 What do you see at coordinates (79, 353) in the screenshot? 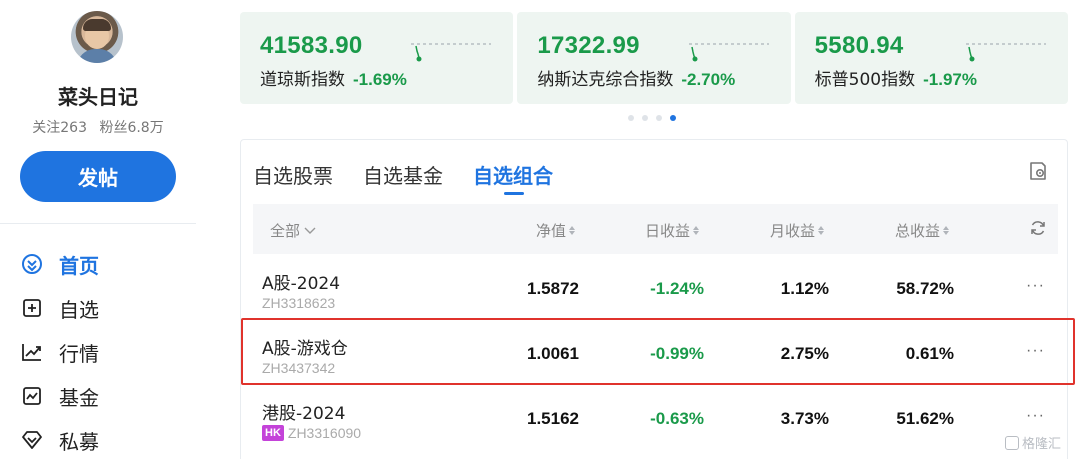
I see `nav-label: 行情` at bounding box center [79, 353].